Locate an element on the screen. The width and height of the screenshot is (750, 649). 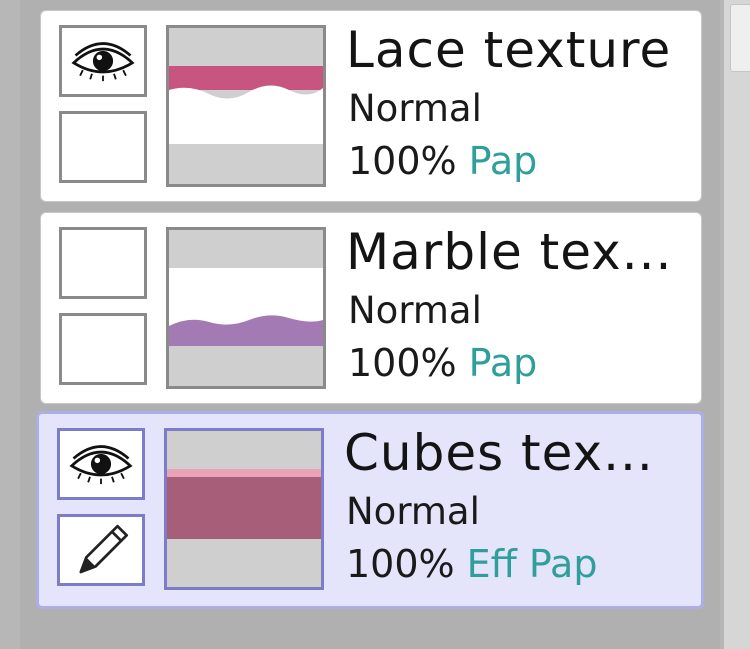
pencil-icon is located at coordinates (104, 549).